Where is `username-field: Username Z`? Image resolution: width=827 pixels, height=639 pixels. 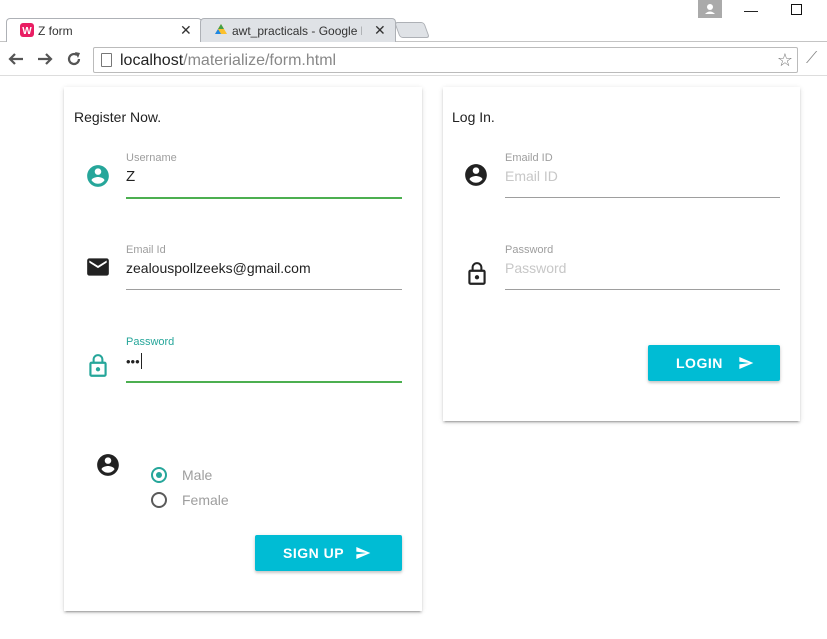
username-field: Username Z is located at coordinates (264, 177).